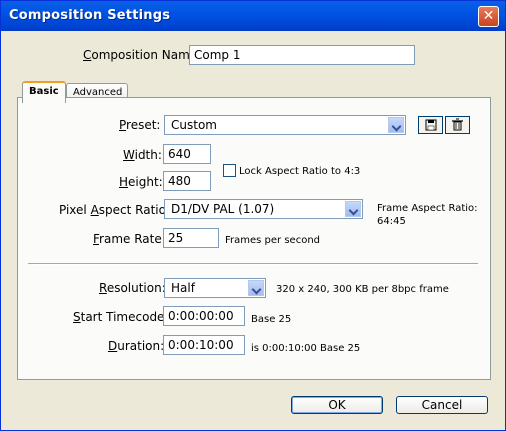  Describe the element at coordinates (427, 208) in the screenshot. I see `frame-aspect-label: Frame Aspect Ratio:` at that location.